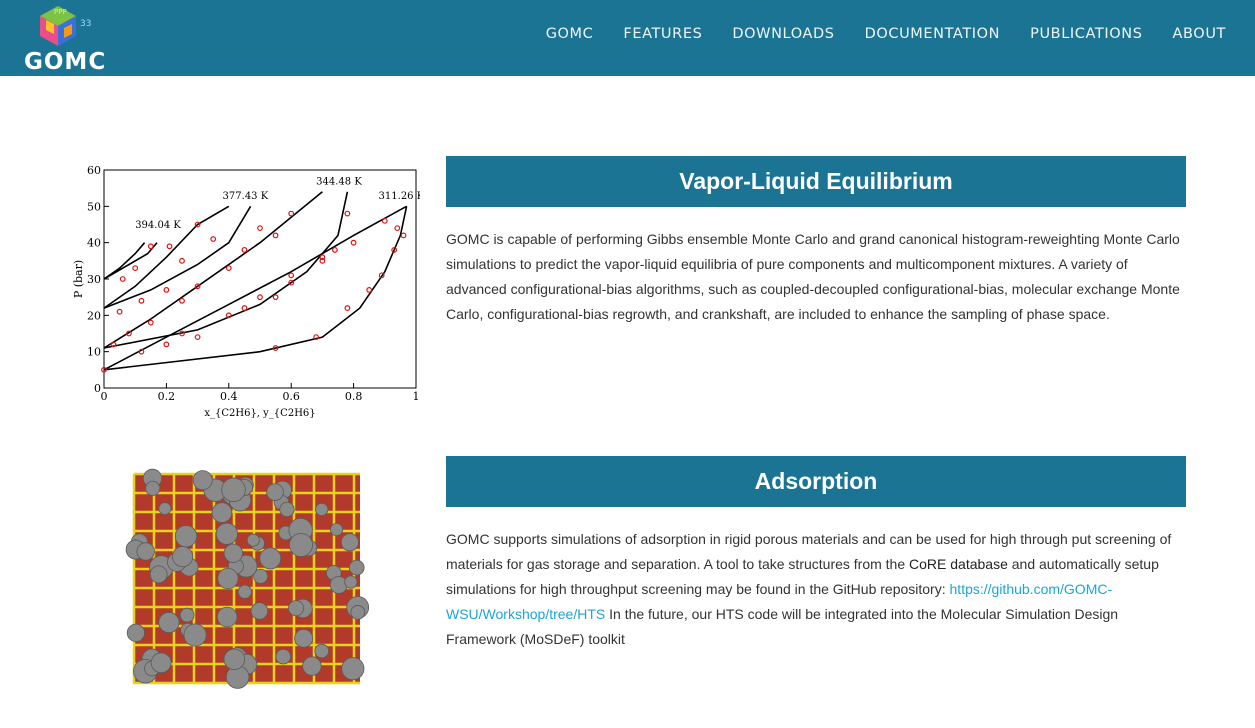 This screenshot has width=1255, height=728. Describe the element at coordinates (94, 352) in the screenshot. I see `y-tick-label: 10` at that location.